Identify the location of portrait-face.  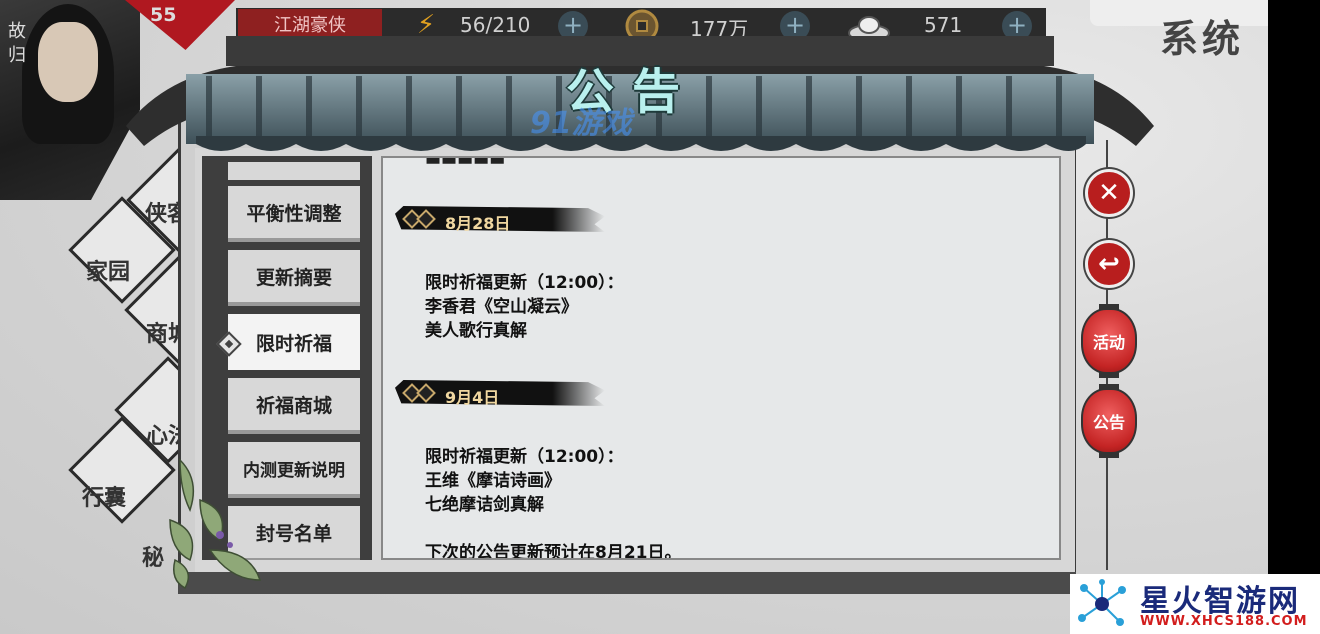
(68, 62).